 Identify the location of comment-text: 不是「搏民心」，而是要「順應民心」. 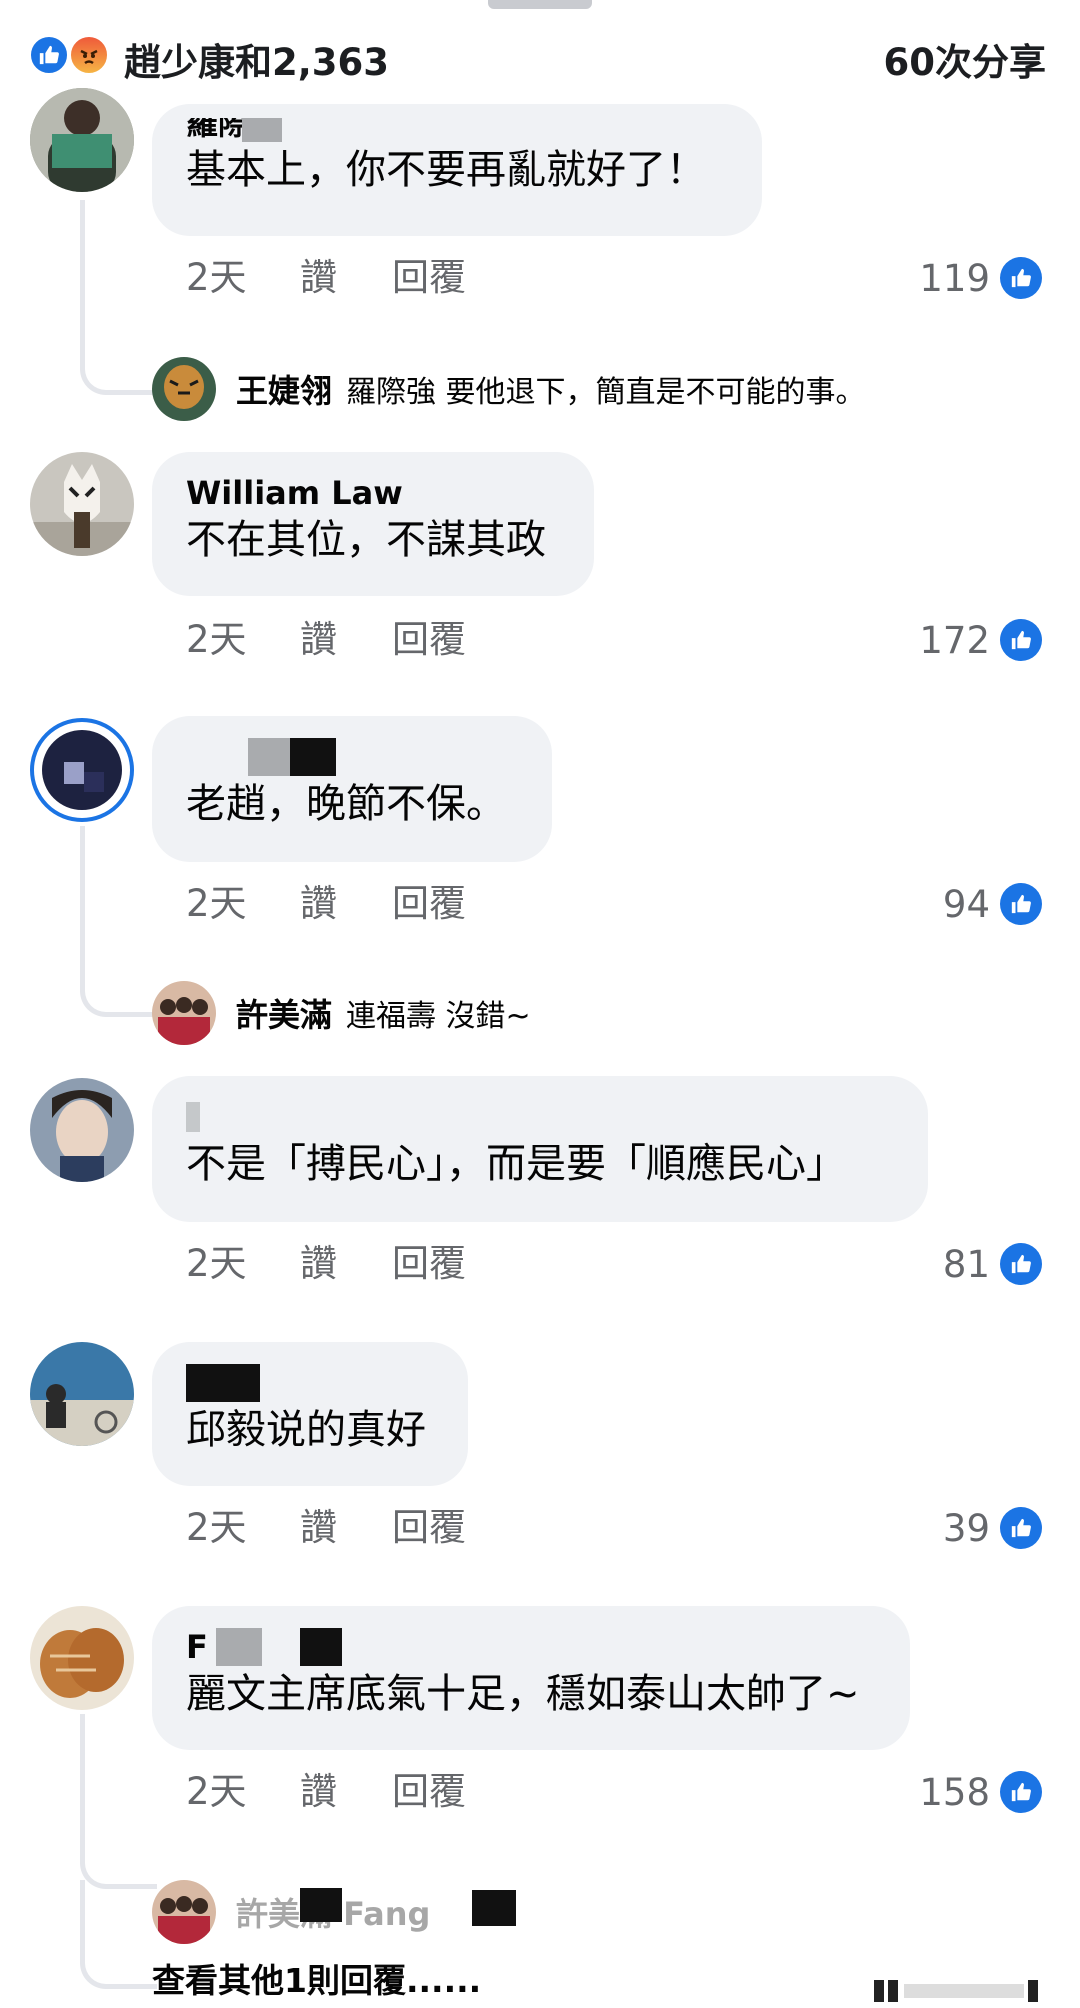
(516, 1164).